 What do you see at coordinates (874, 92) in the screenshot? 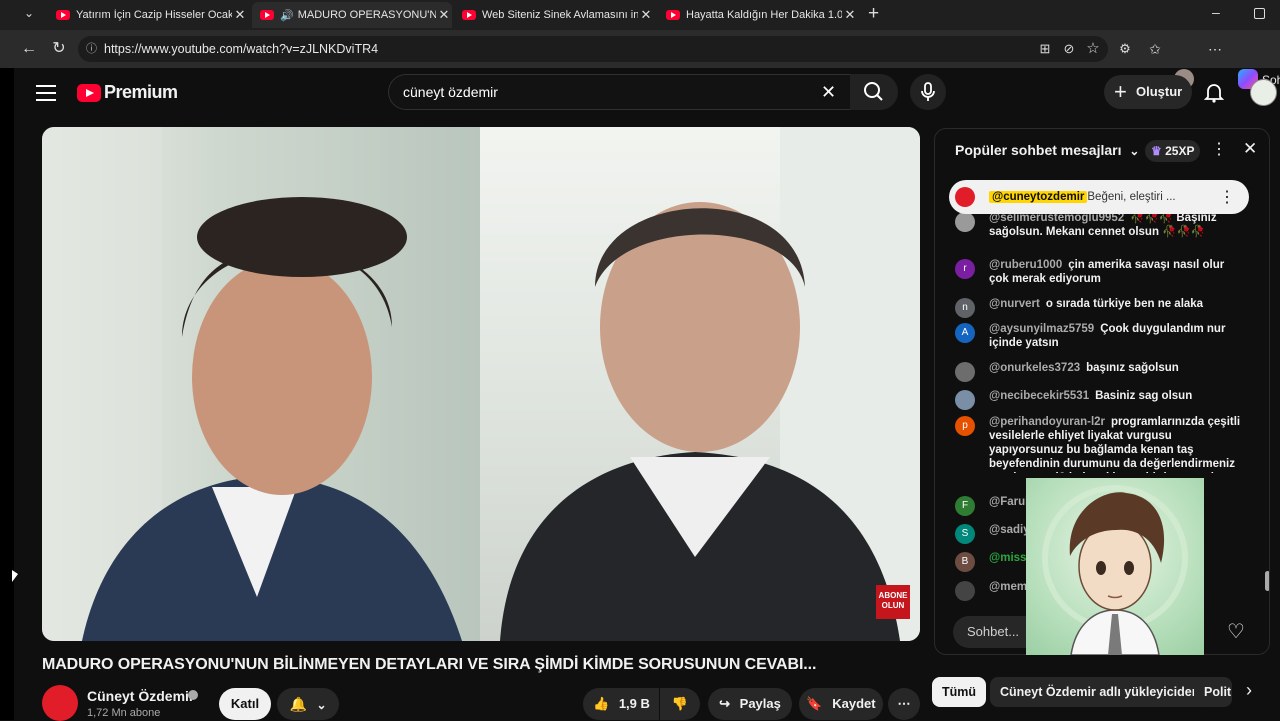
I see `search-button` at bounding box center [874, 92].